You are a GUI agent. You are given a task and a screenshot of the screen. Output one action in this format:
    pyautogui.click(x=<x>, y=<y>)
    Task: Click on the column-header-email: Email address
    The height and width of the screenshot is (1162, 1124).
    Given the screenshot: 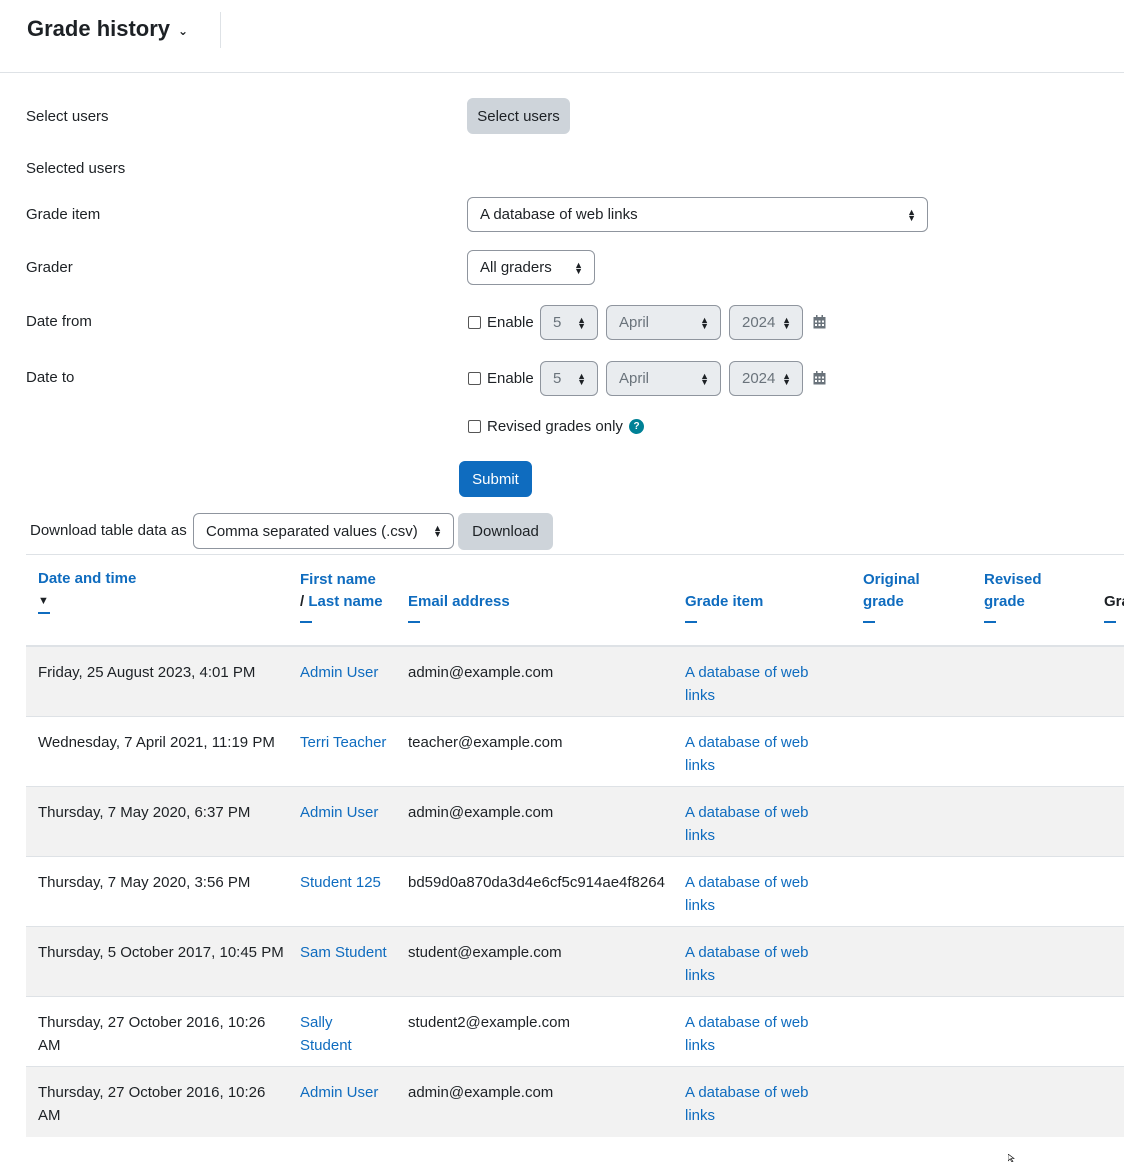 What is the action you would take?
    pyautogui.click(x=459, y=607)
    